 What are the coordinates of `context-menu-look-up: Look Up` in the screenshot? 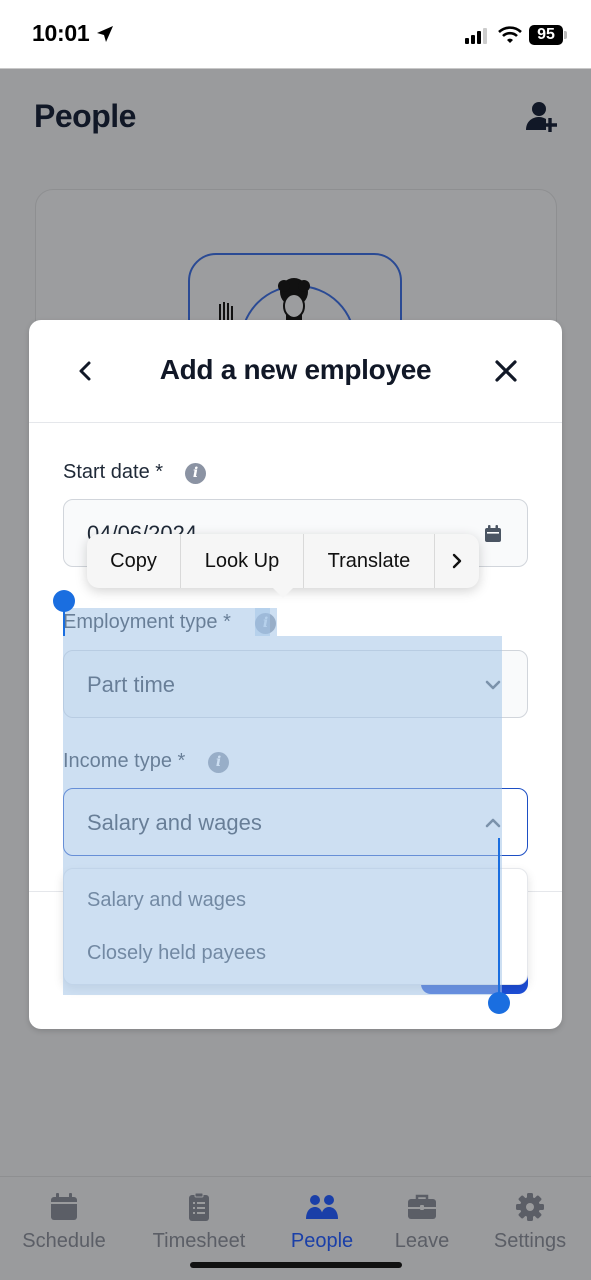 It's located at (242, 561).